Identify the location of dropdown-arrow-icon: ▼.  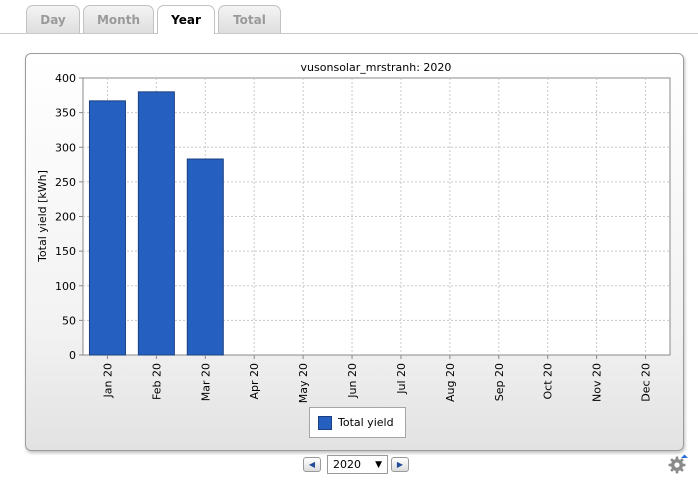
(378, 464).